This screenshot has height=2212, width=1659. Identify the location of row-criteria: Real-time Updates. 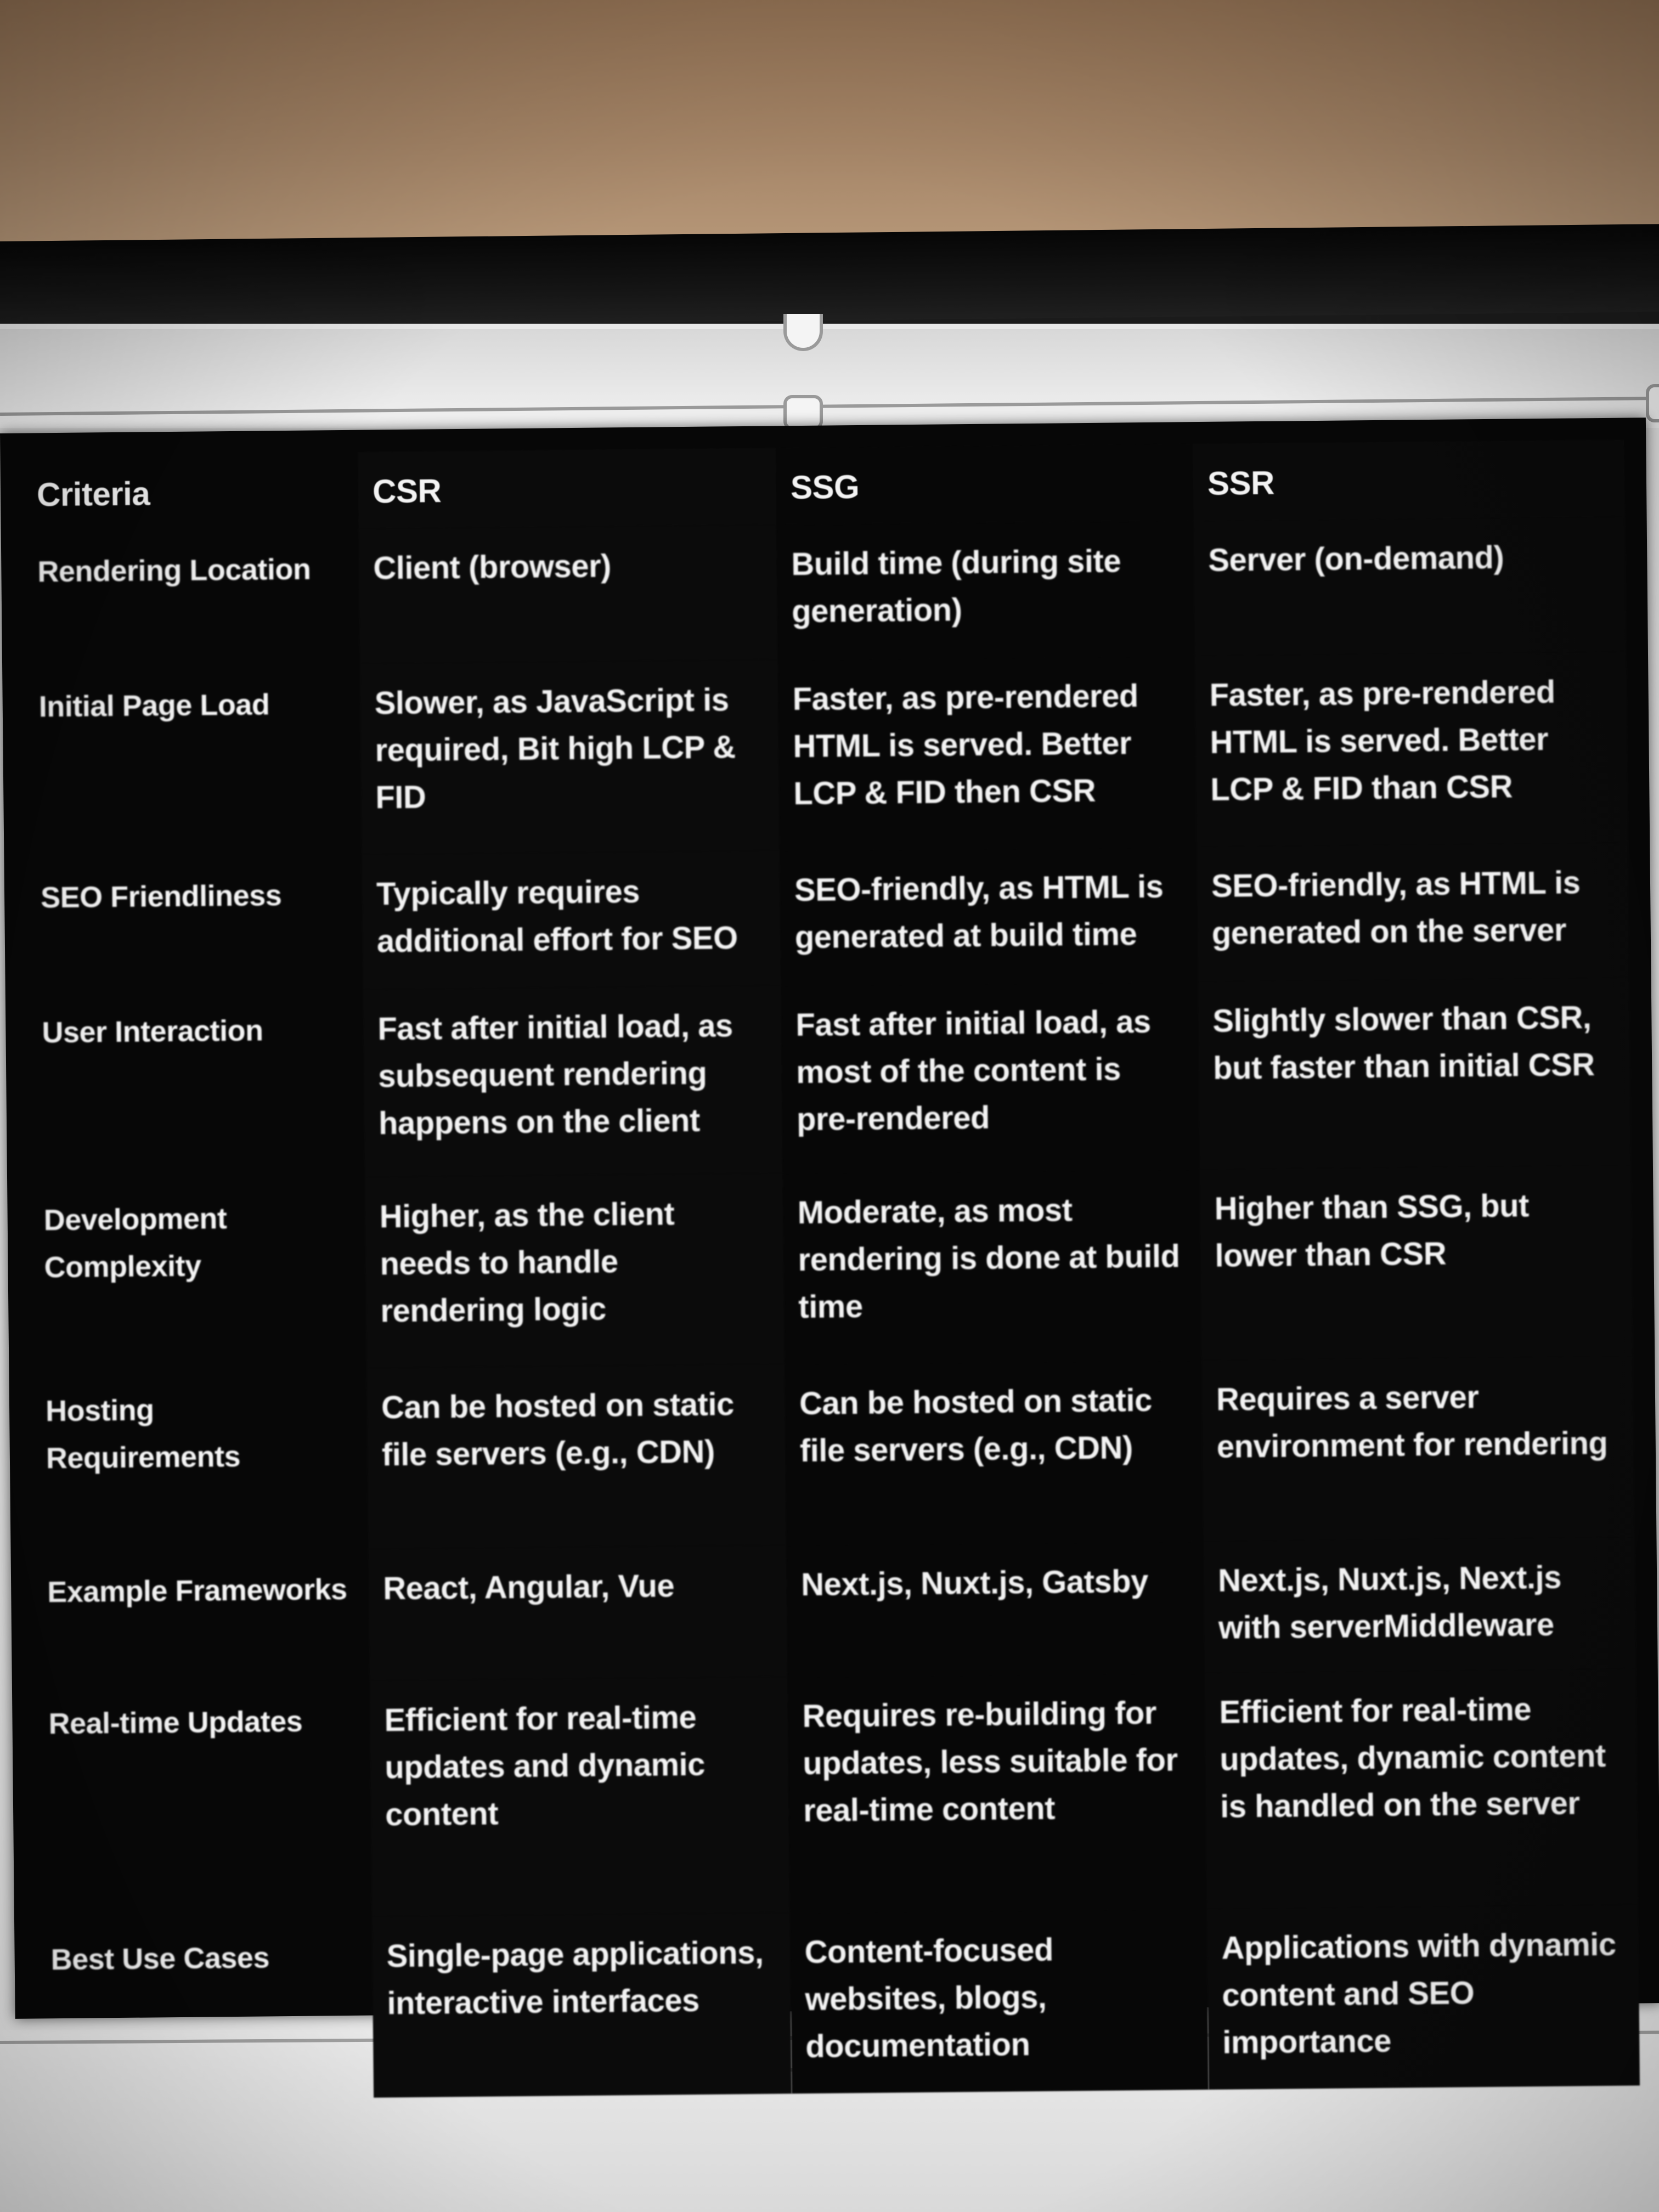
(176, 1723).